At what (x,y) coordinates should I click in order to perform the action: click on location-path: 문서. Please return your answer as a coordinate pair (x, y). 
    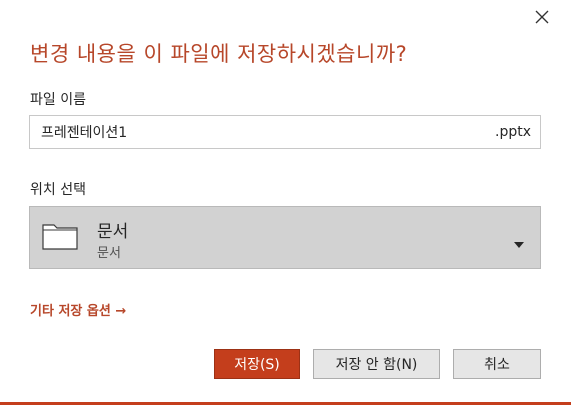
    Looking at the image, I should click on (109, 253).